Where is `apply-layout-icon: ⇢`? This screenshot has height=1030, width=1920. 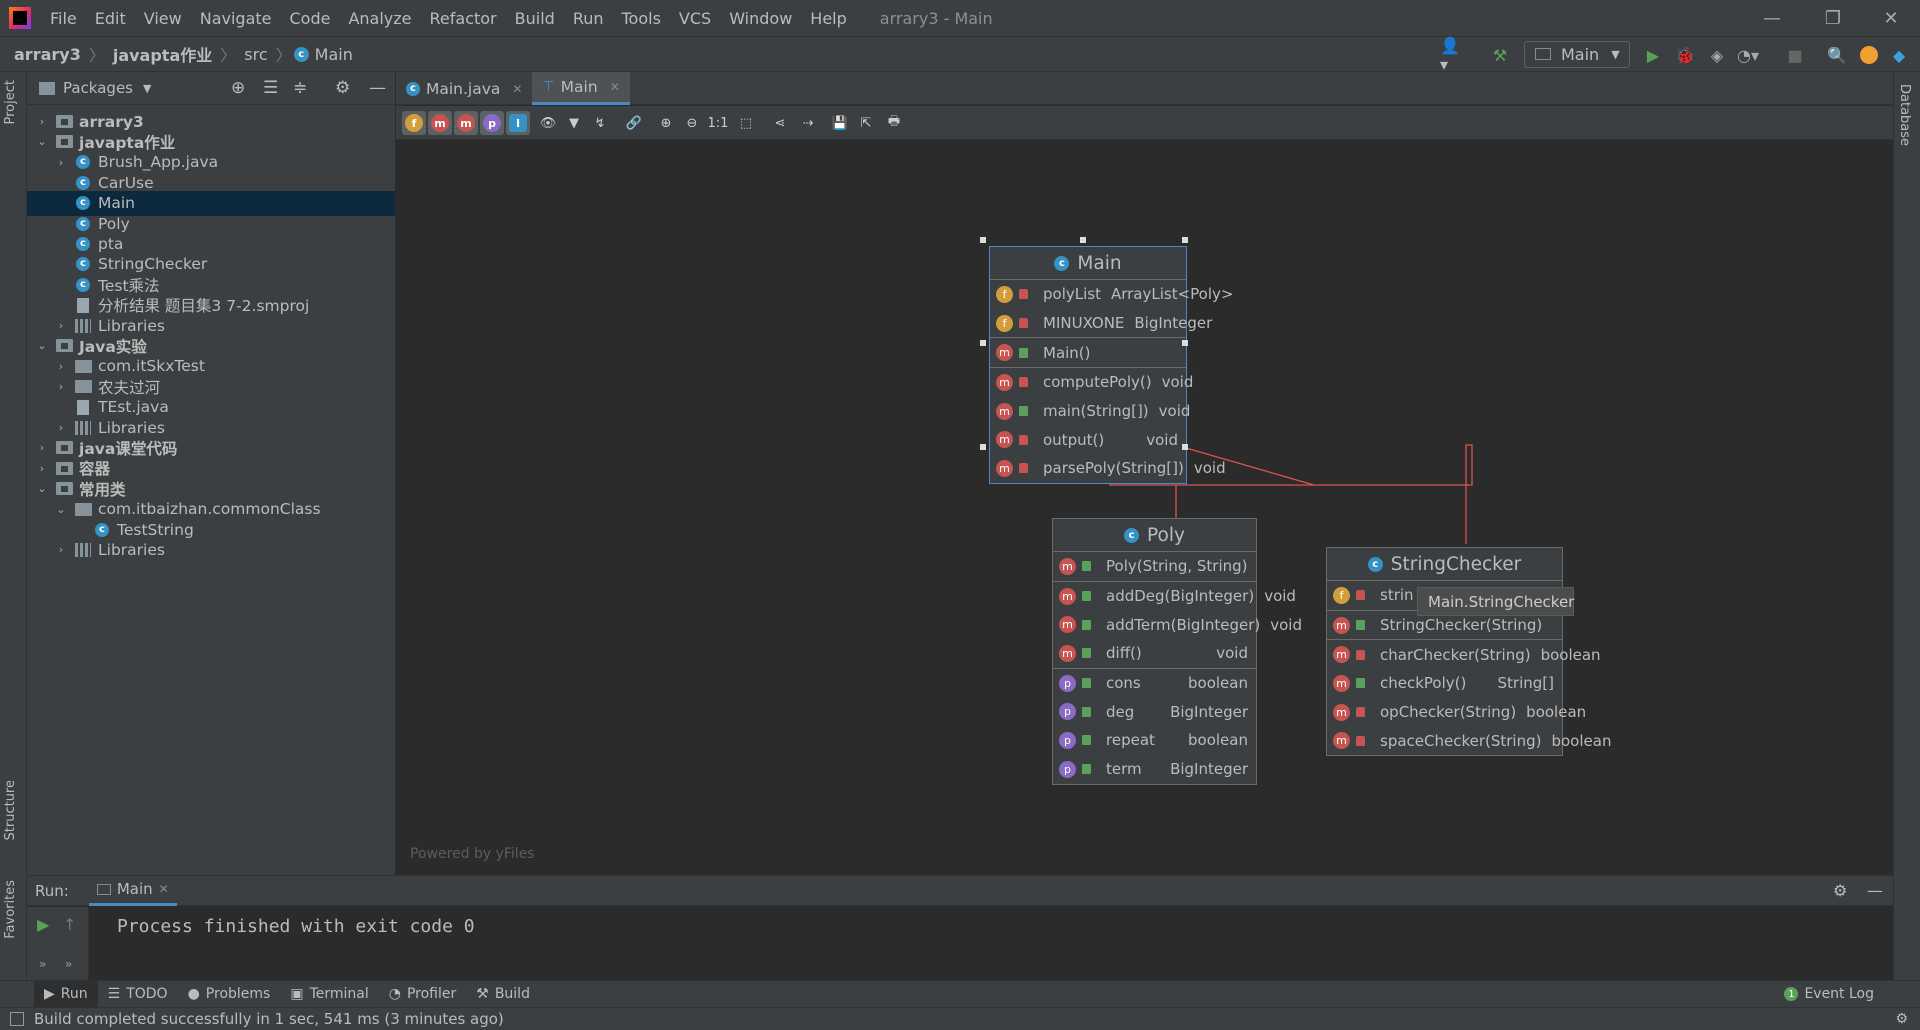
apply-layout-icon: ⇢ is located at coordinates (808, 123).